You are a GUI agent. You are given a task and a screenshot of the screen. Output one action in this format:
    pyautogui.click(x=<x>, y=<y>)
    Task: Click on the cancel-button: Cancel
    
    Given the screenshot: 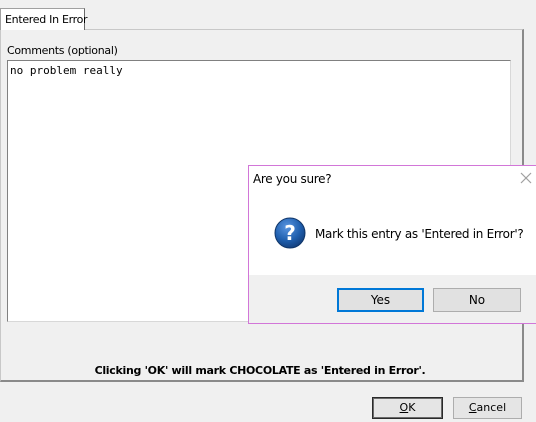 What is the action you would take?
    pyautogui.click(x=487, y=408)
    